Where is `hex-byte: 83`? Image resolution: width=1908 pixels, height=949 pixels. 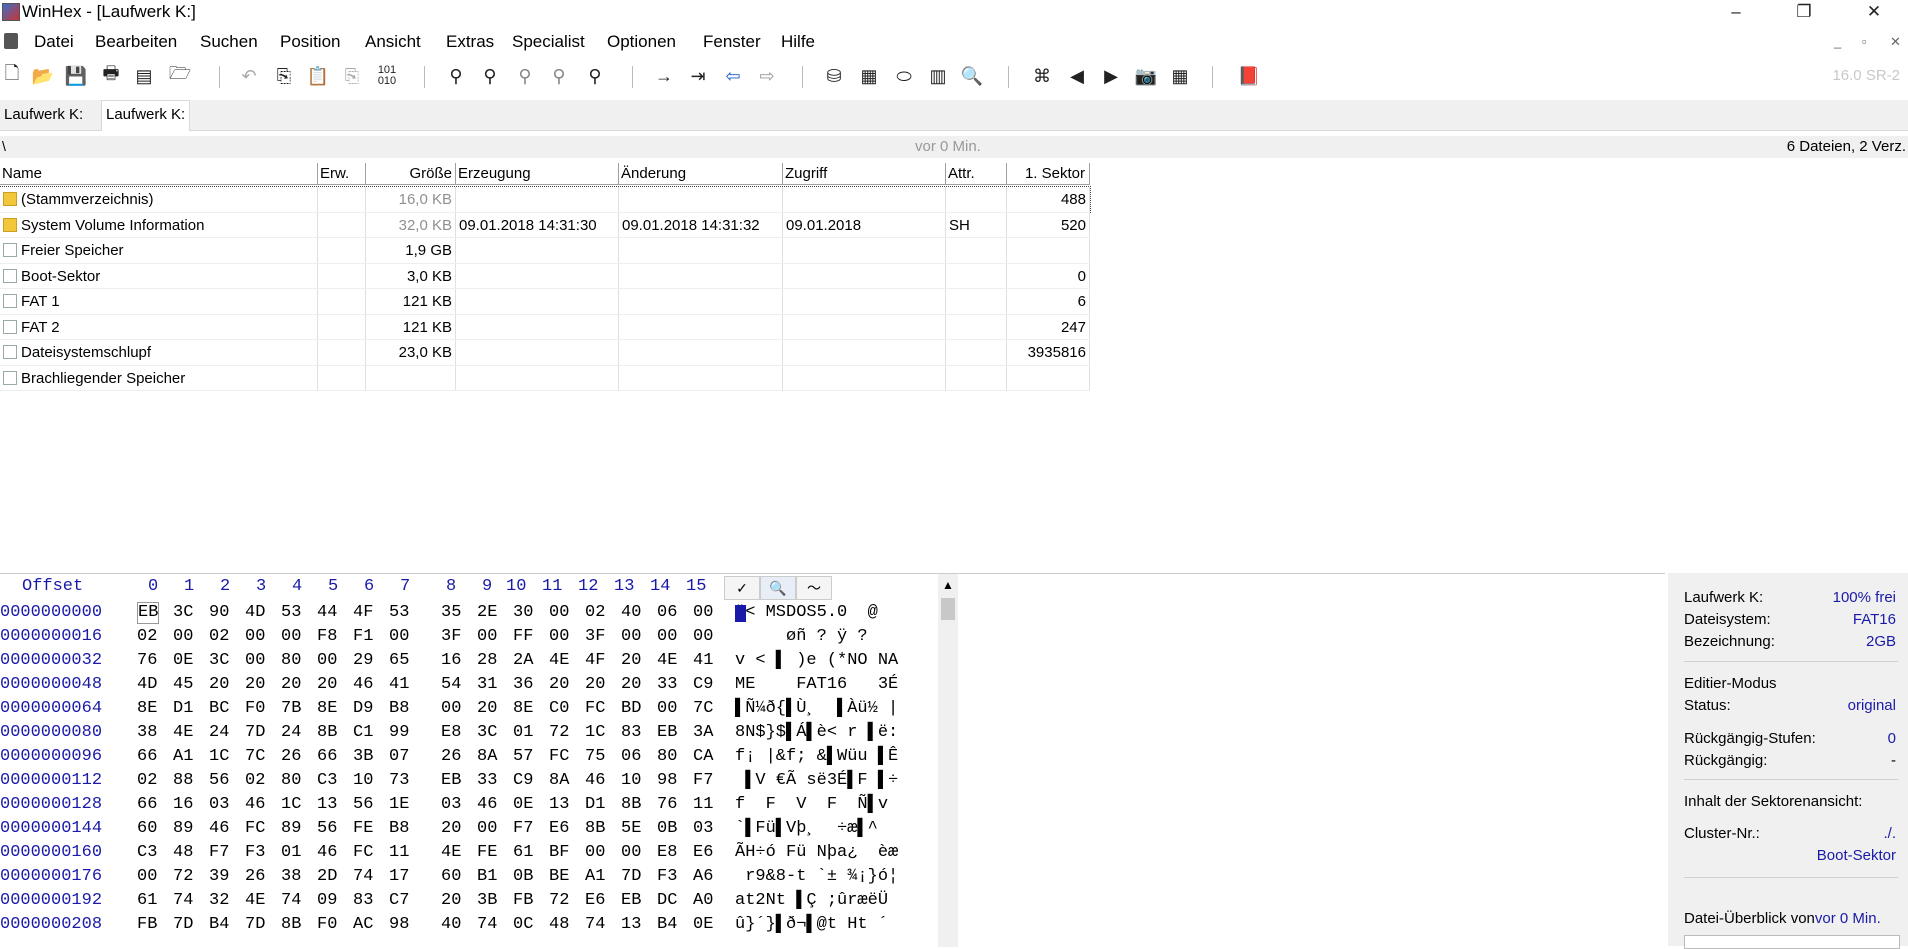 hex-byte: 83 is located at coordinates (631, 733).